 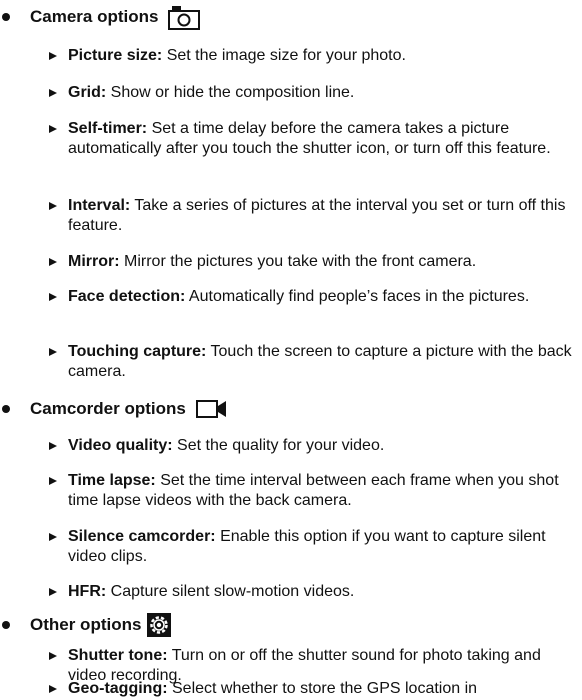 What do you see at coordinates (94, 16) in the screenshot?
I see `section-title: Camera options` at bounding box center [94, 16].